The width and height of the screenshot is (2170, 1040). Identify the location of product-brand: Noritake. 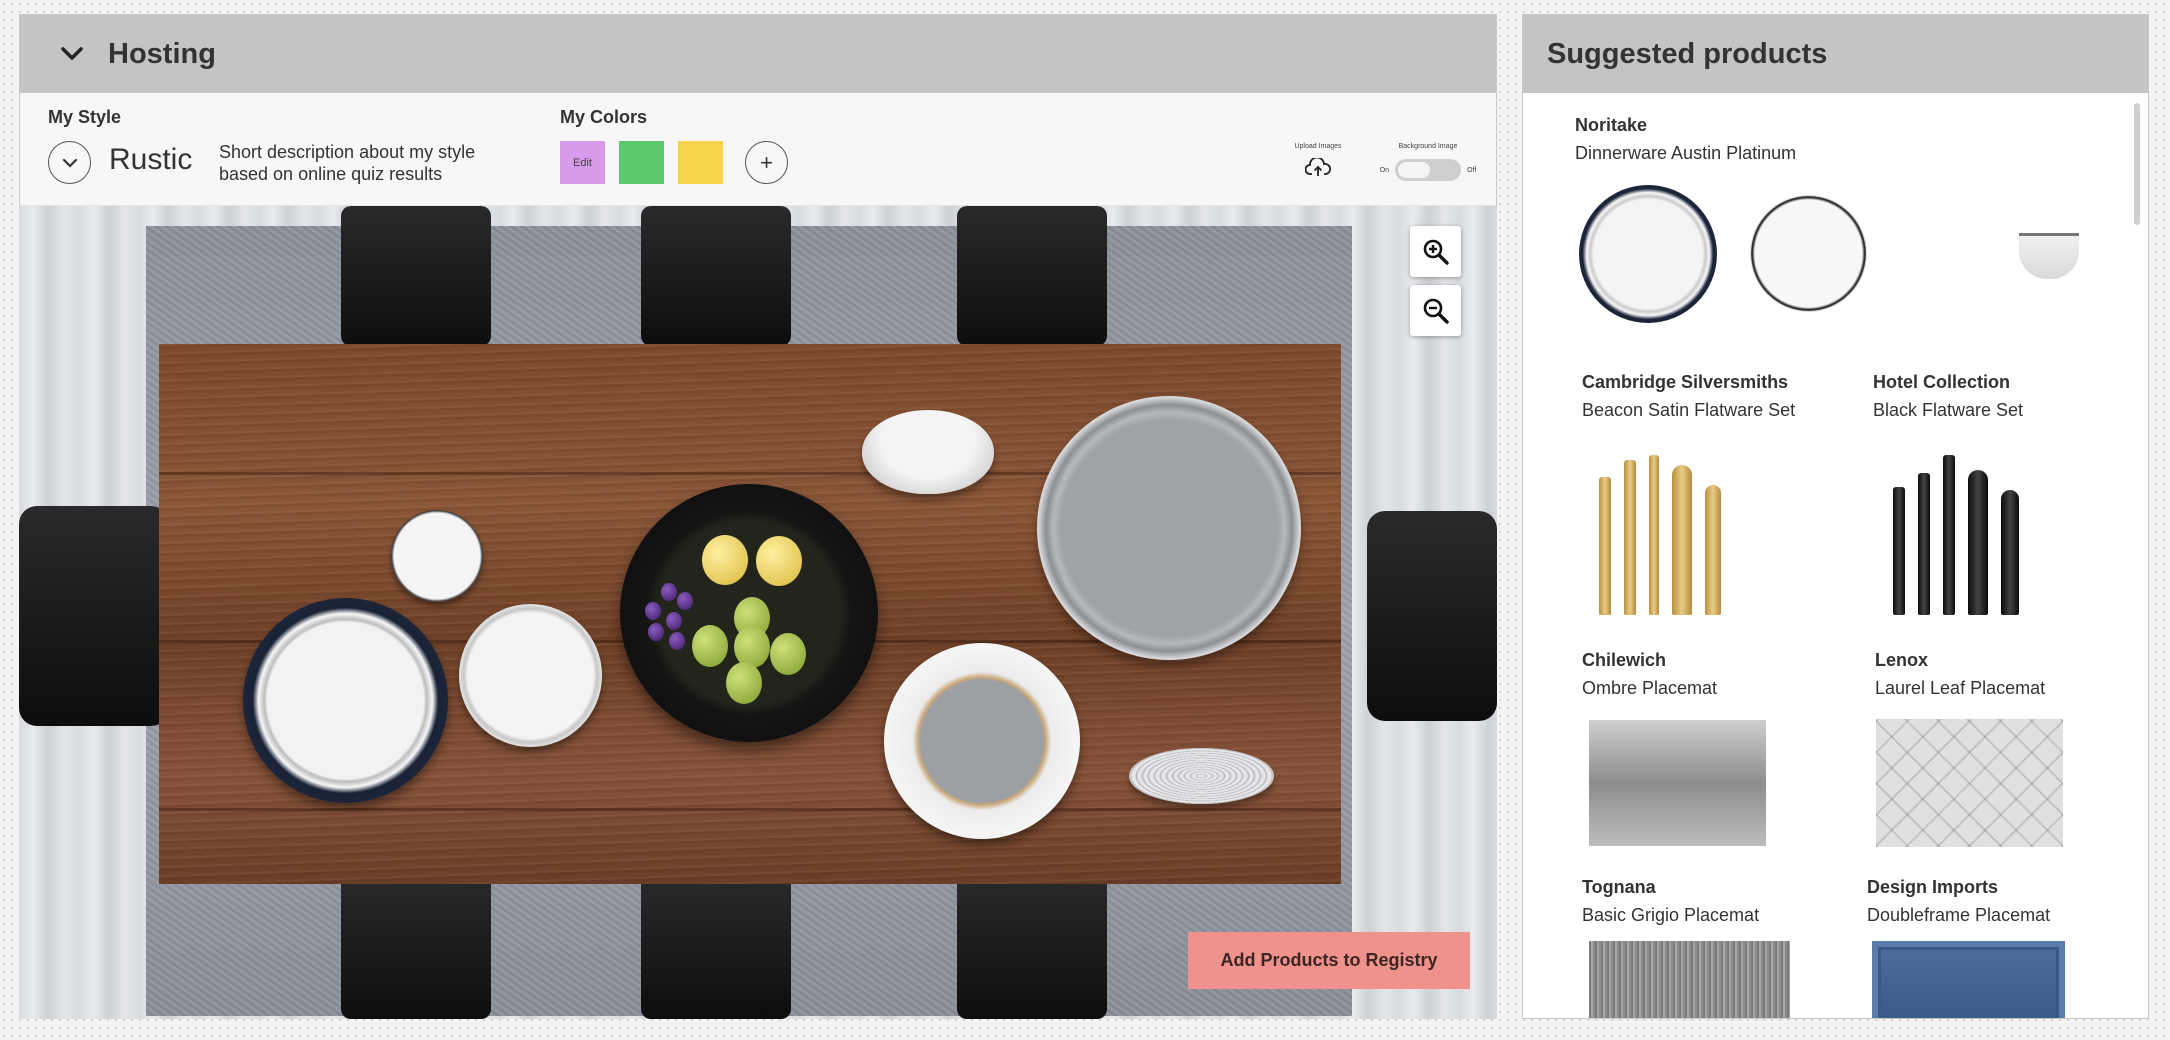
(1611, 125).